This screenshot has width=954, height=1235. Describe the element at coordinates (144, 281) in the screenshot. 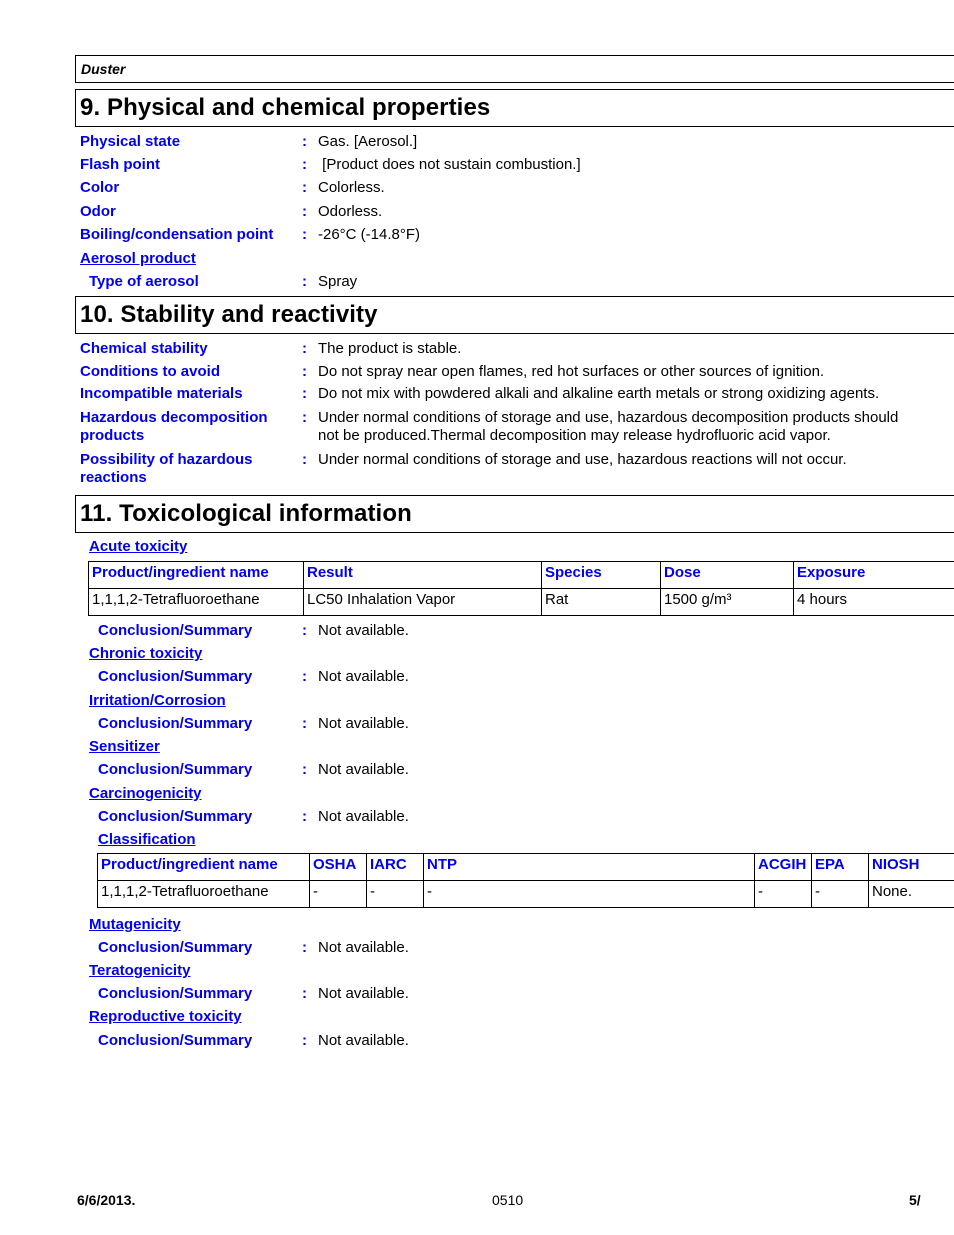

I see `property-label: Type of aerosol` at that location.